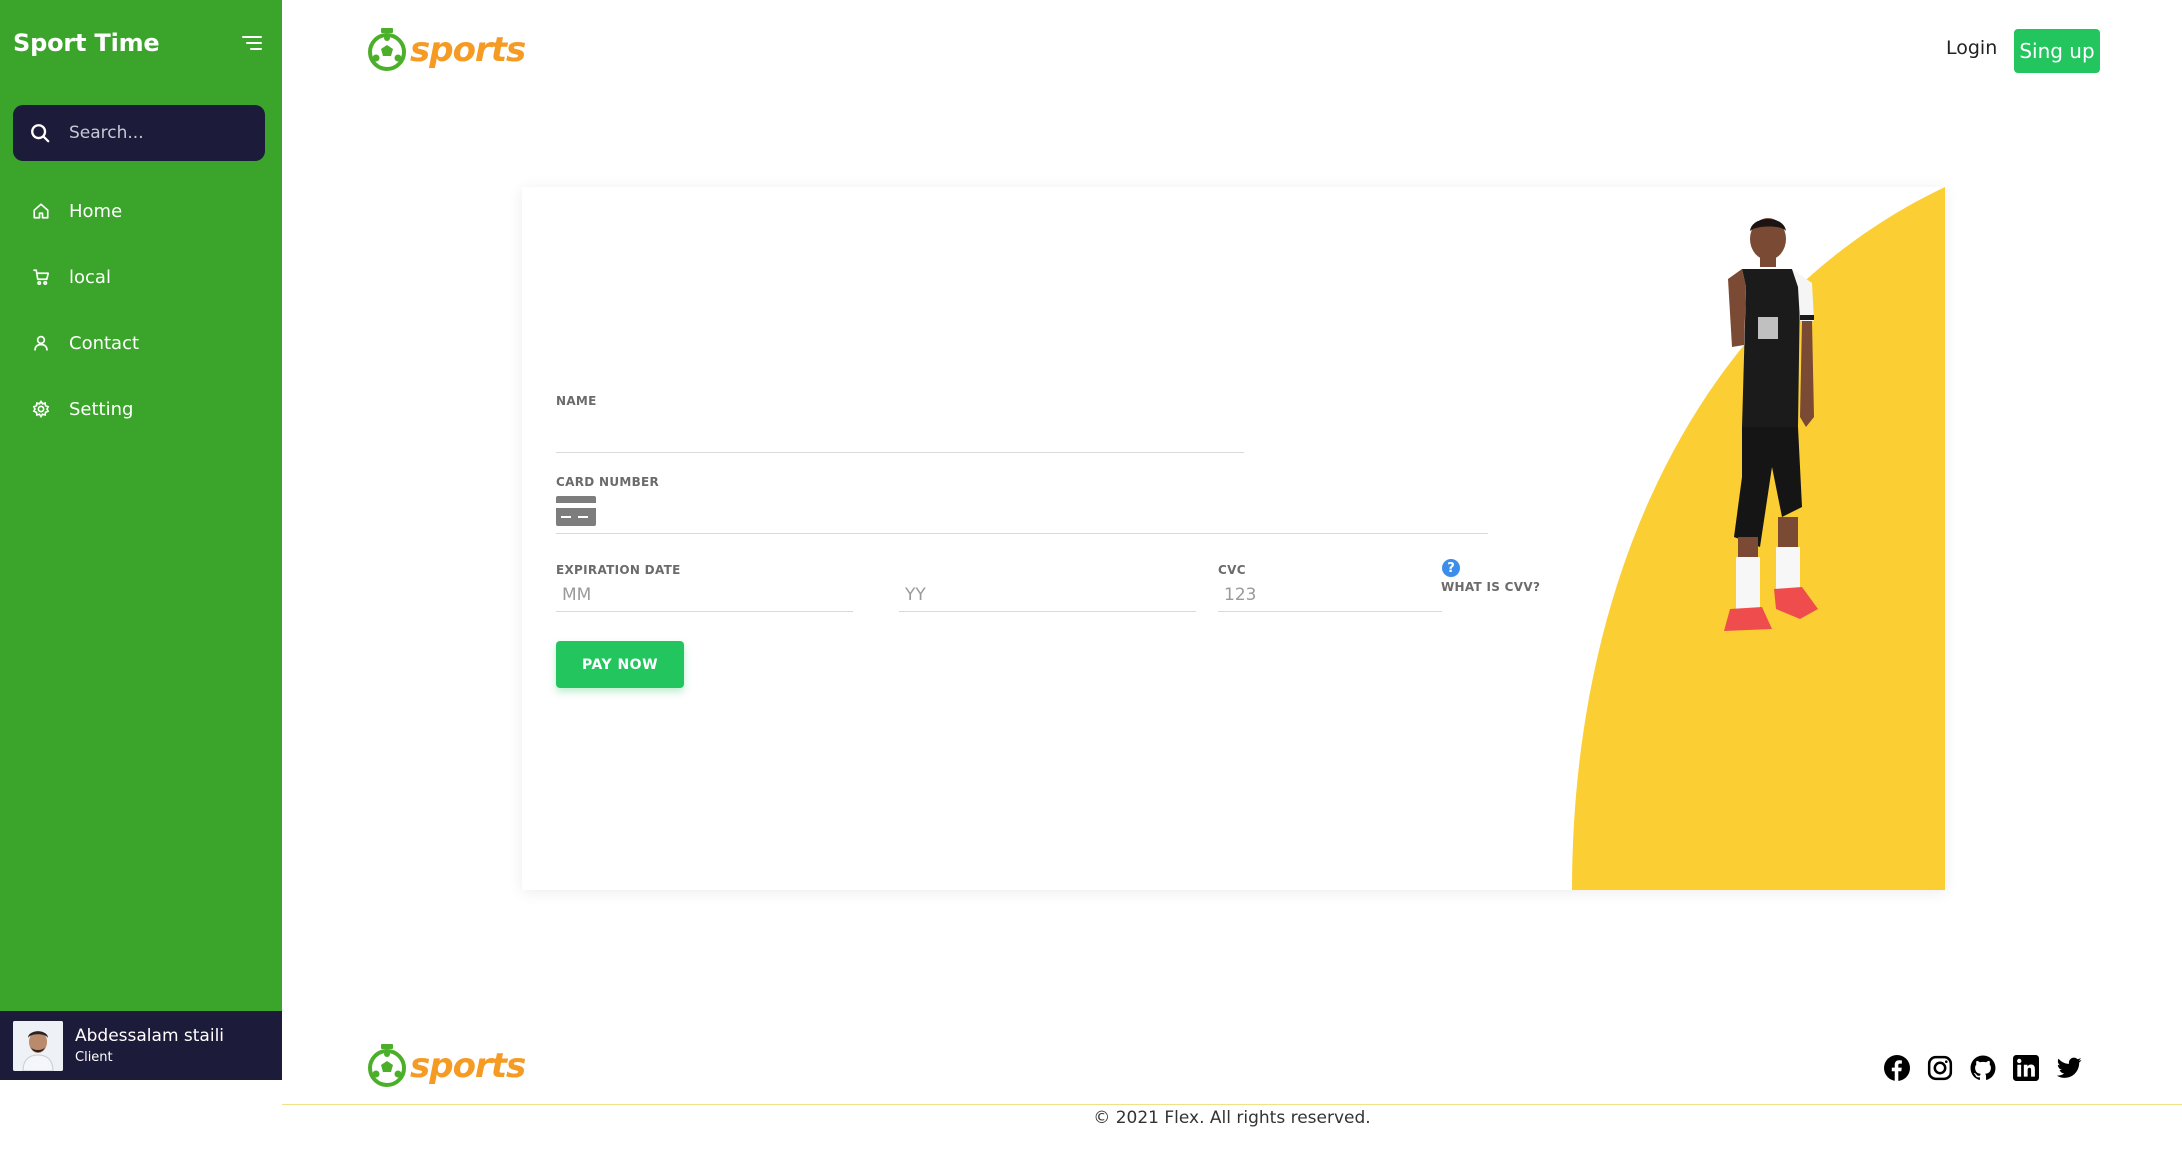 Image resolution: width=2182 pixels, height=1149 pixels. I want to click on user-name: Abdessalam staili, so click(150, 1036).